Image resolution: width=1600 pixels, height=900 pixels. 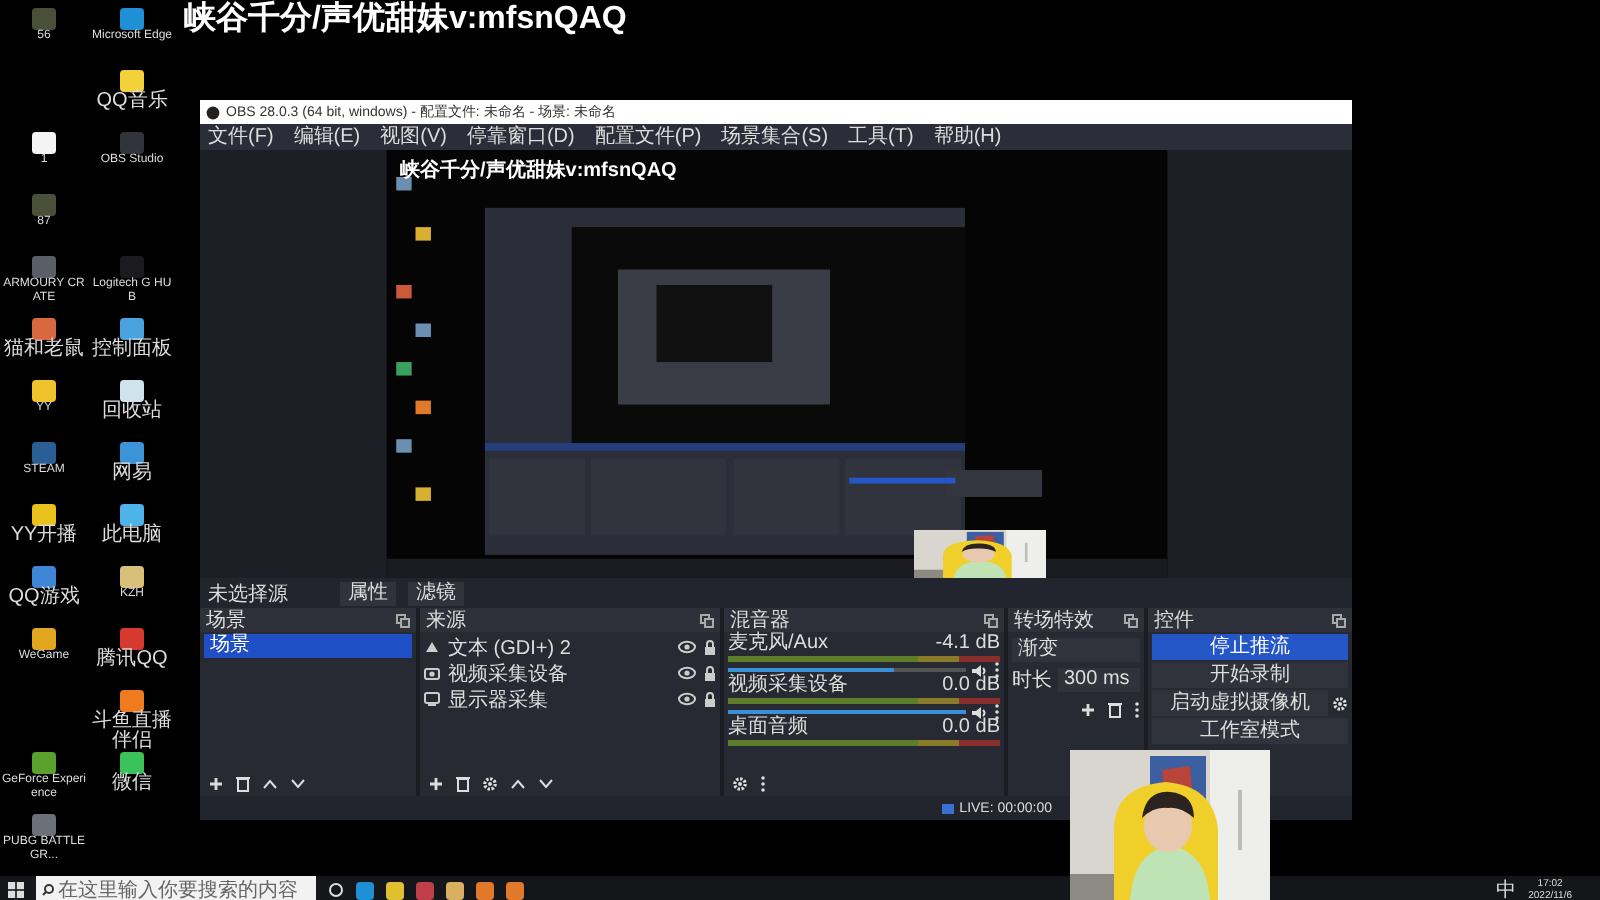 I want to click on dock-title: 转场特效, so click(x=1054, y=621).